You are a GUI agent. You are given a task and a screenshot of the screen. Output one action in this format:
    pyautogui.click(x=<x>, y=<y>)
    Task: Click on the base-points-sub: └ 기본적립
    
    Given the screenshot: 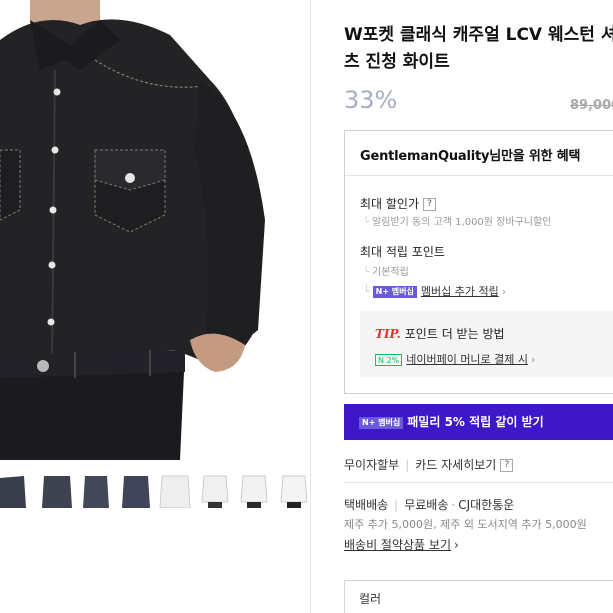 What is the action you would take?
    pyautogui.click(x=386, y=270)
    